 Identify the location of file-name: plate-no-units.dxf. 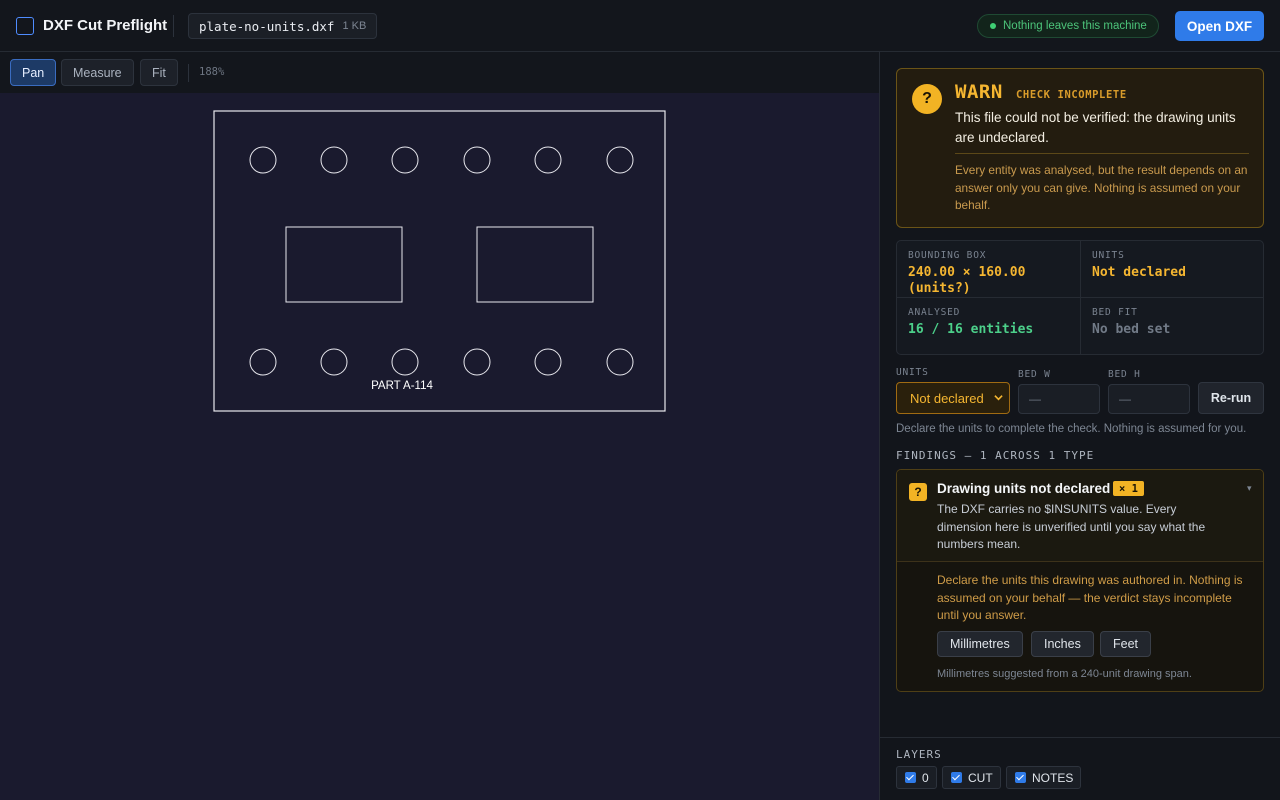
(267, 26).